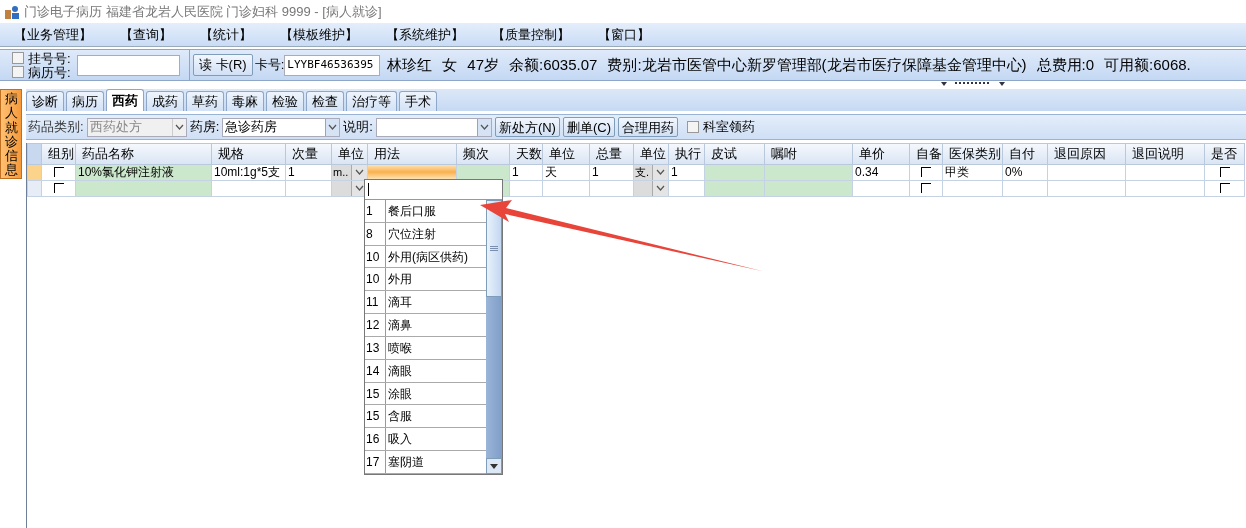 This screenshot has height=528, width=1246. Describe the element at coordinates (647, 127) in the screenshot. I see `toolbar-button: 合理用药` at that location.